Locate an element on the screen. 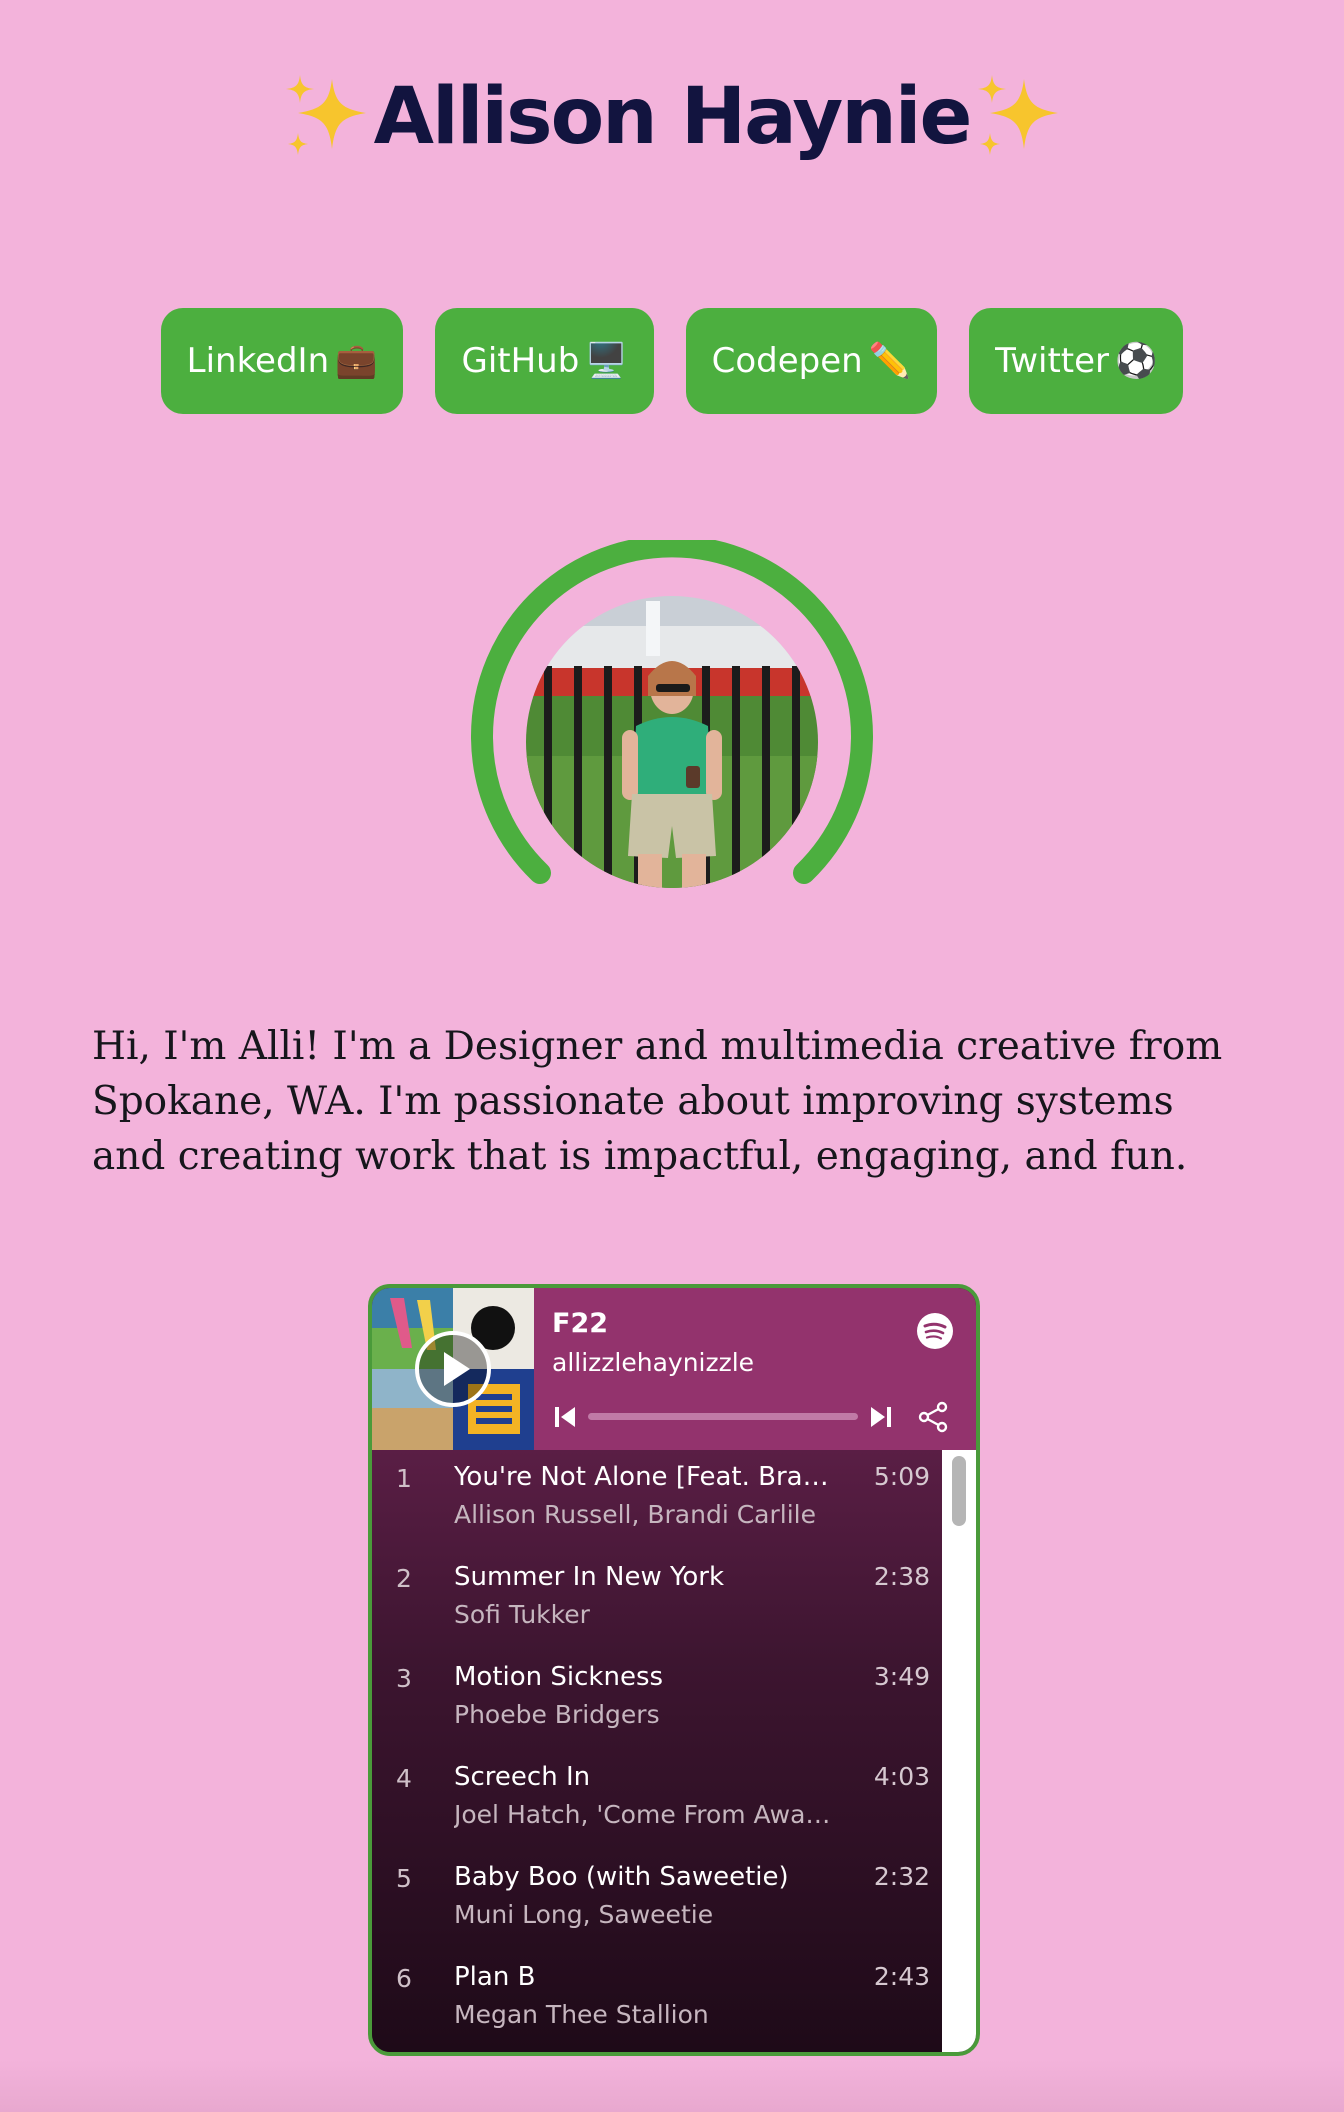  pencil-icon: ✏️ is located at coordinates (890, 361).